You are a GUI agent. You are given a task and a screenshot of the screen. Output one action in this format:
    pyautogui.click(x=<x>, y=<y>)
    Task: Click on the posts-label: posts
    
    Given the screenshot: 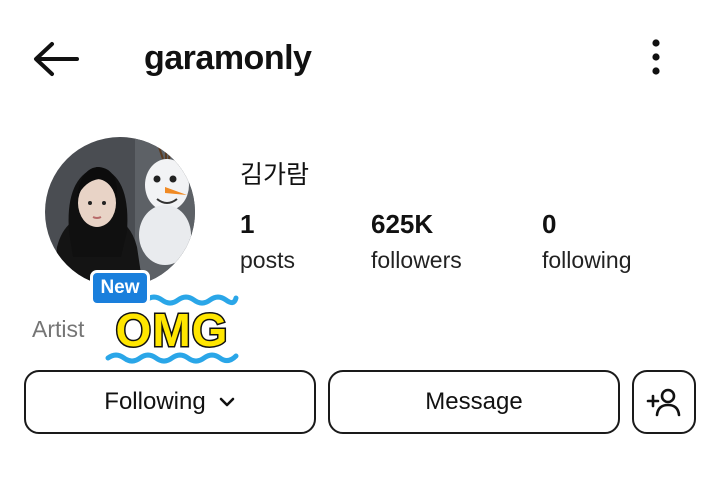 What is the action you would take?
    pyautogui.click(x=267, y=260)
    